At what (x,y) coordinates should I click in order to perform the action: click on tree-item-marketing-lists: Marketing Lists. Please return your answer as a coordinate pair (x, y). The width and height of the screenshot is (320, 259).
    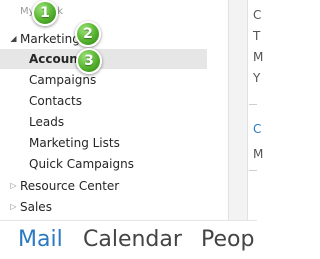
    Looking at the image, I should click on (74, 143).